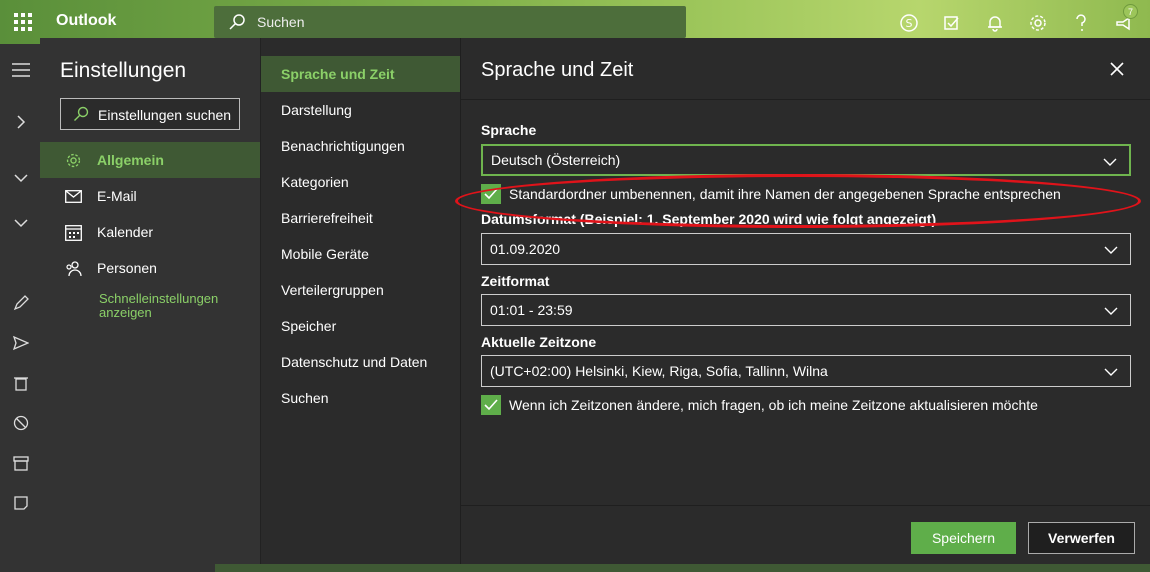  Describe the element at coordinates (361, 110) in the screenshot. I see `subnav-item-appearance: Darstellung` at that location.